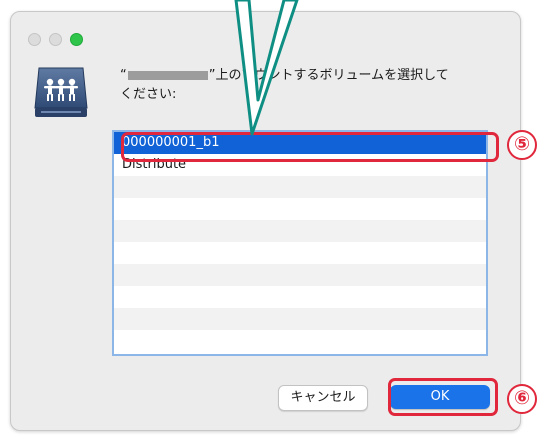 Image resolution: width=541 pixels, height=438 pixels. I want to click on step-5-marker: ⑤, so click(522, 145).